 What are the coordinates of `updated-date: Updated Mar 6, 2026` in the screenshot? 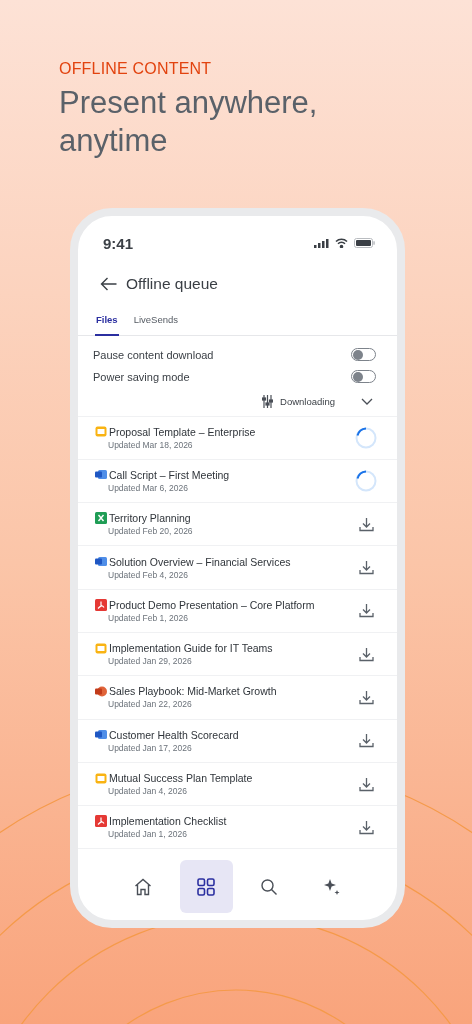 It's located at (148, 487).